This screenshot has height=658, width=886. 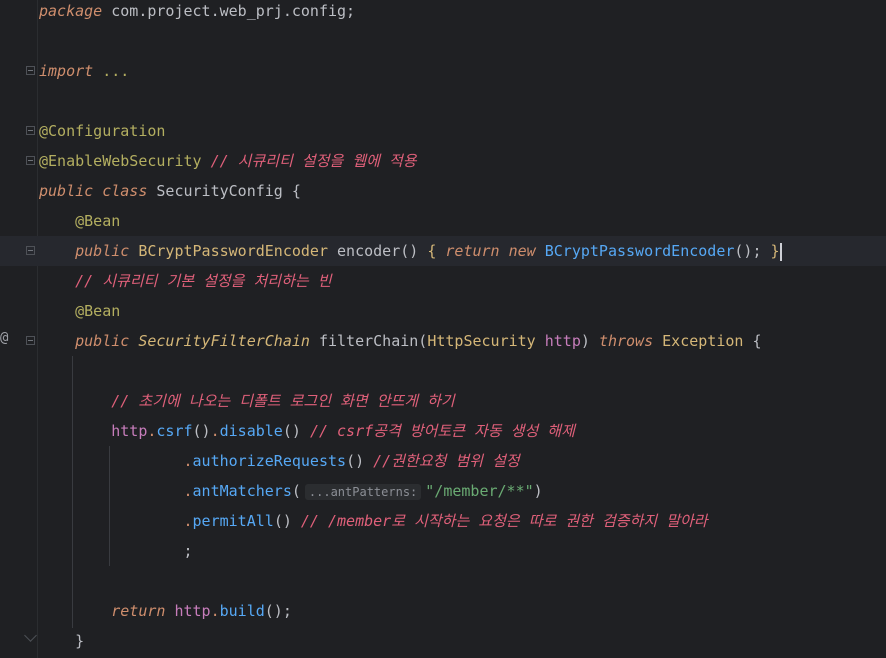 I want to click on code-line: @Configuration, so click(x=443, y=131).